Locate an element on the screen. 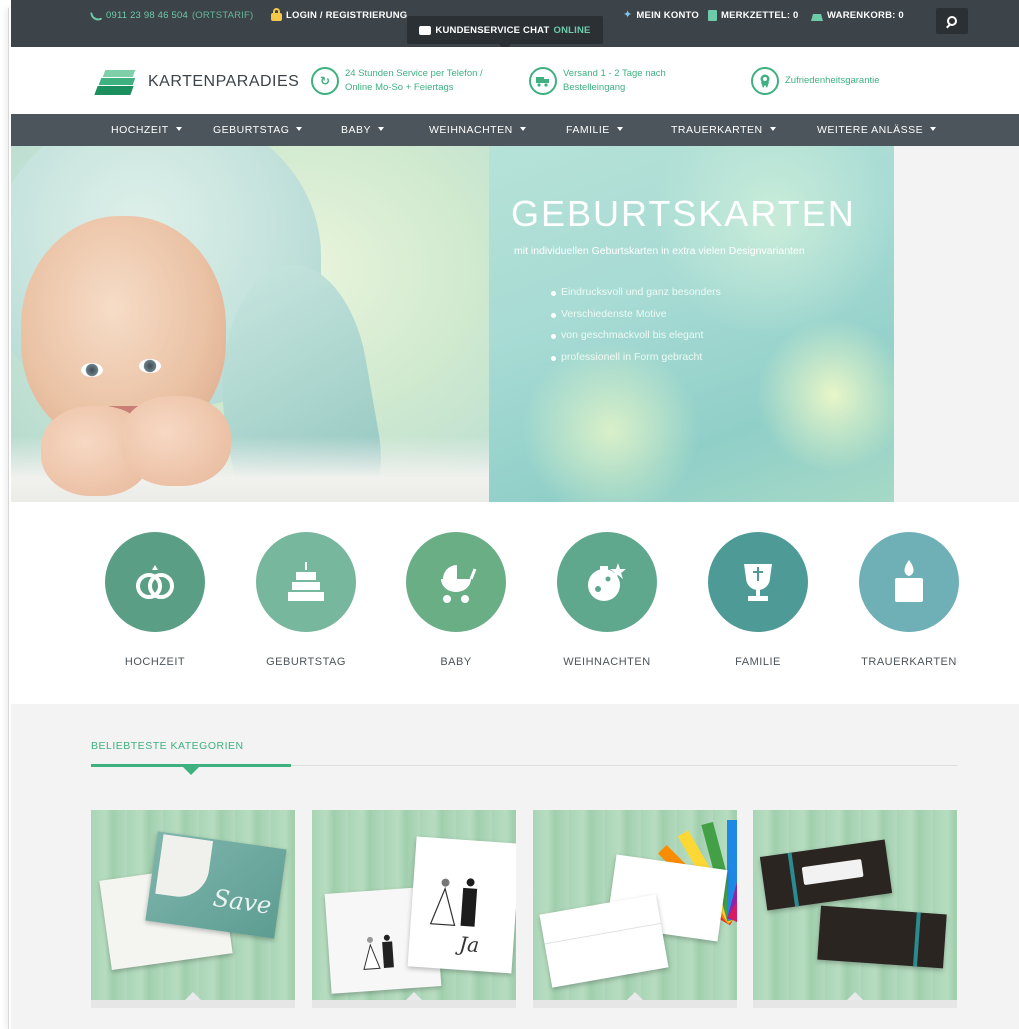 This screenshot has width=1019, height=1029. chalice-icon is located at coordinates (758, 582).